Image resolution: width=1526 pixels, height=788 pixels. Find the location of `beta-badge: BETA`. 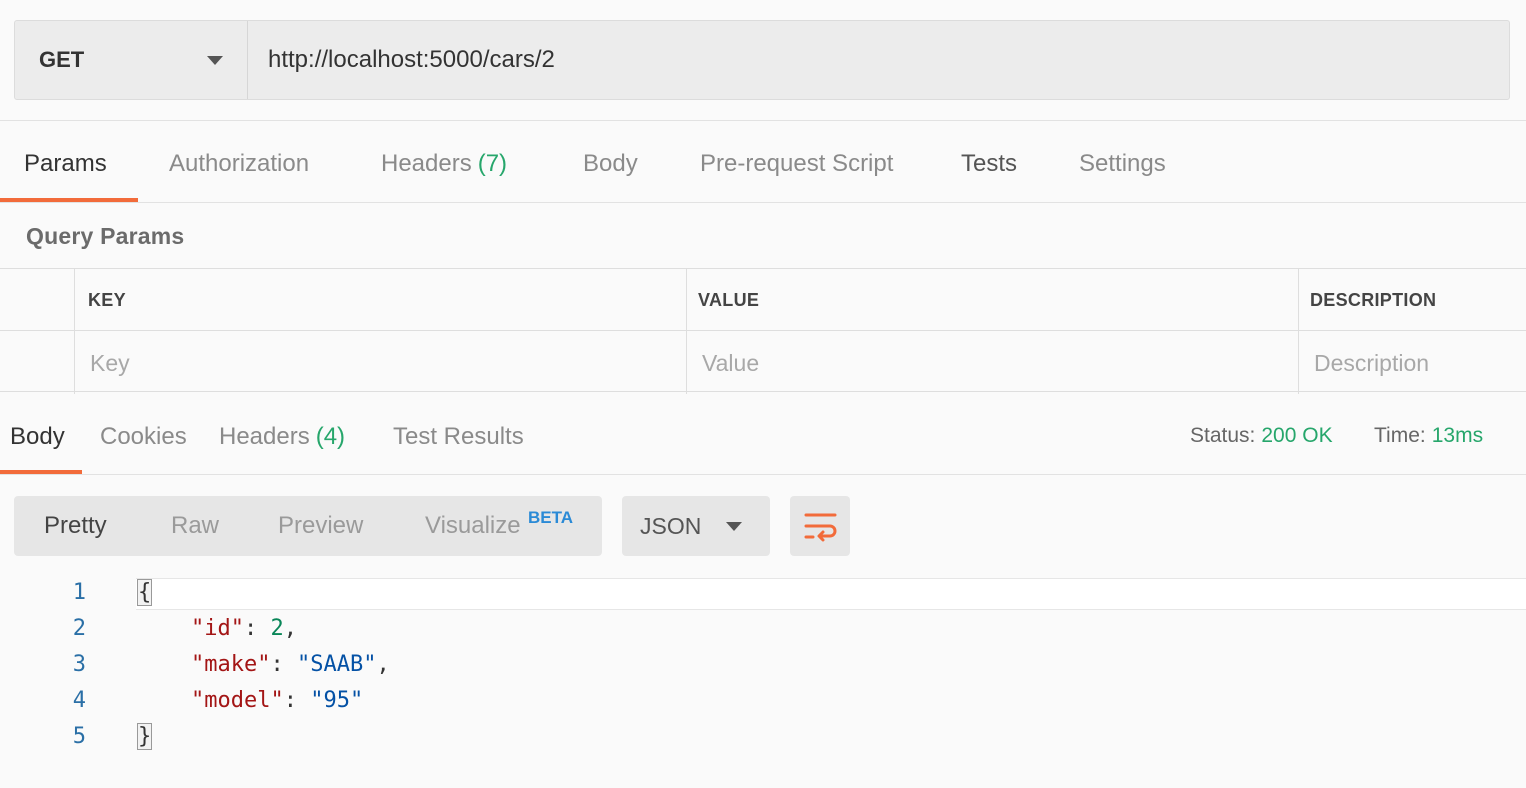

beta-badge: BETA is located at coordinates (551, 517).